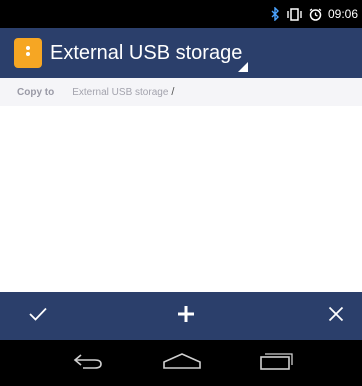 The width and height of the screenshot is (362, 386). I want to click on back-button, so click(88, 363).